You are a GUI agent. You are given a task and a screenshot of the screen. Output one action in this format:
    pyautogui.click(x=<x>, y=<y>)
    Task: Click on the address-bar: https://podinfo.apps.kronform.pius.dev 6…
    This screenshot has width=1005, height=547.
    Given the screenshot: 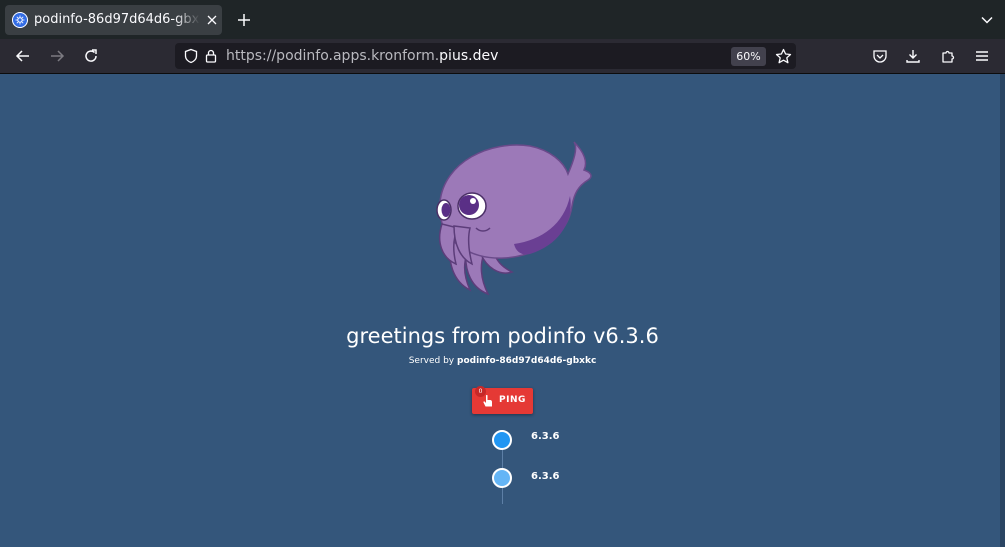 What is the action you would take?
    pyautogui.click(x=485, y=56)
    